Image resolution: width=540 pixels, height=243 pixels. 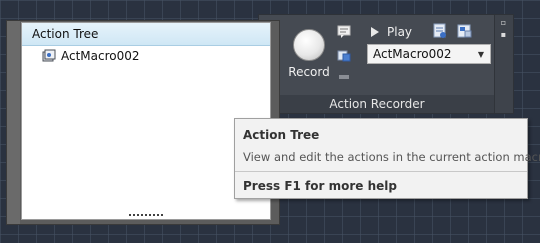 I want to click on tree-header: Action Tree, so click(x=146, y=34).